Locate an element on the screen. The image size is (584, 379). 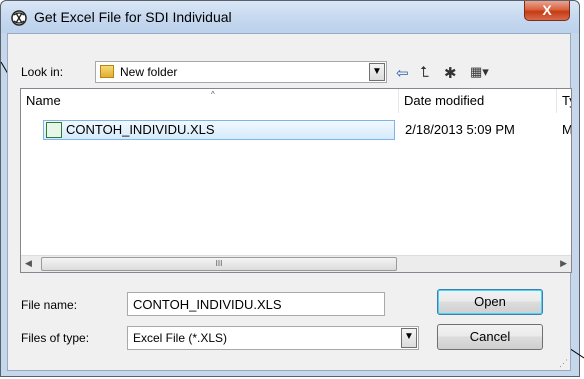
close-button: X is located at coordinates (547, 11).